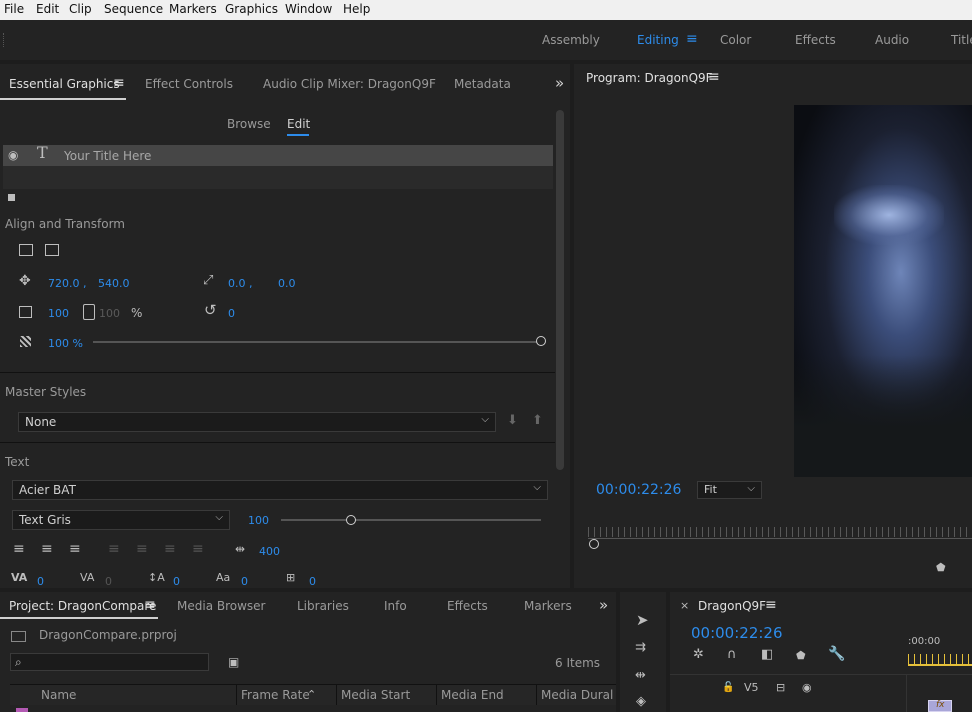  I want to click on workspace-audio: Audio, so click(892, 40).